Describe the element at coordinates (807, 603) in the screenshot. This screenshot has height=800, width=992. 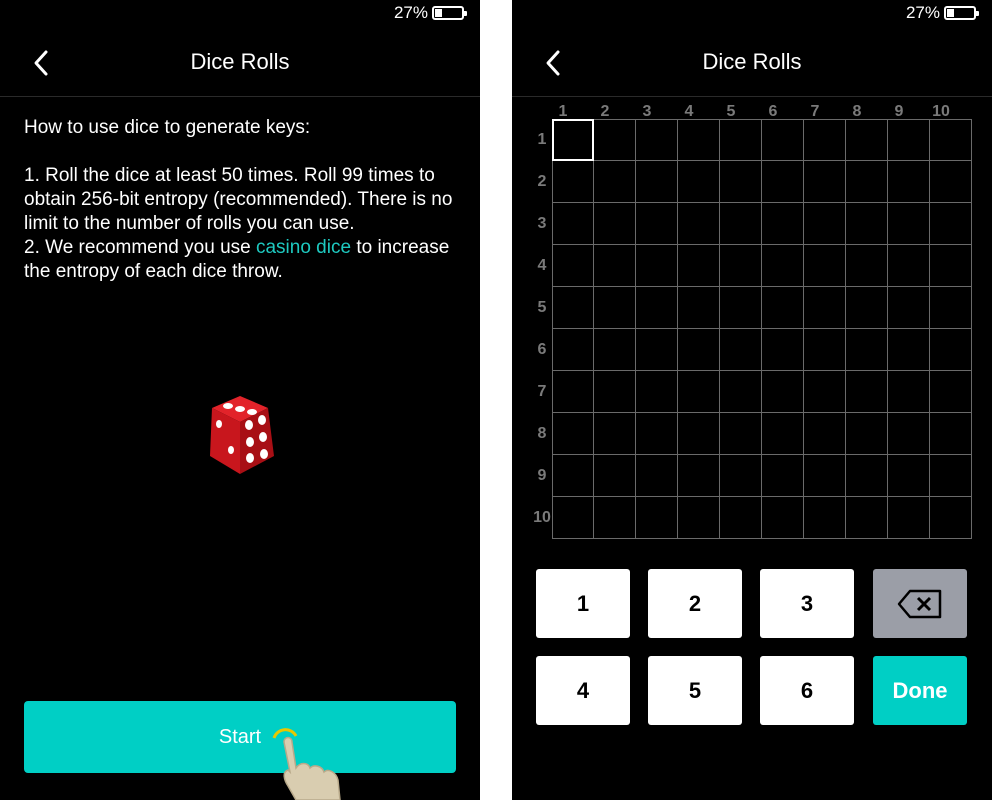
I see `key-3: 3` at that location.